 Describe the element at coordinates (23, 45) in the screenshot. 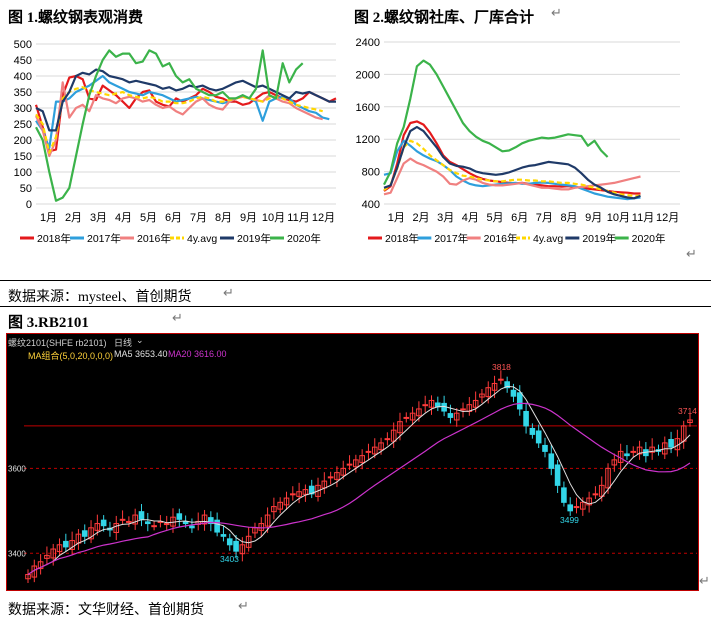

I see `y-tick-label: 500` at that location.